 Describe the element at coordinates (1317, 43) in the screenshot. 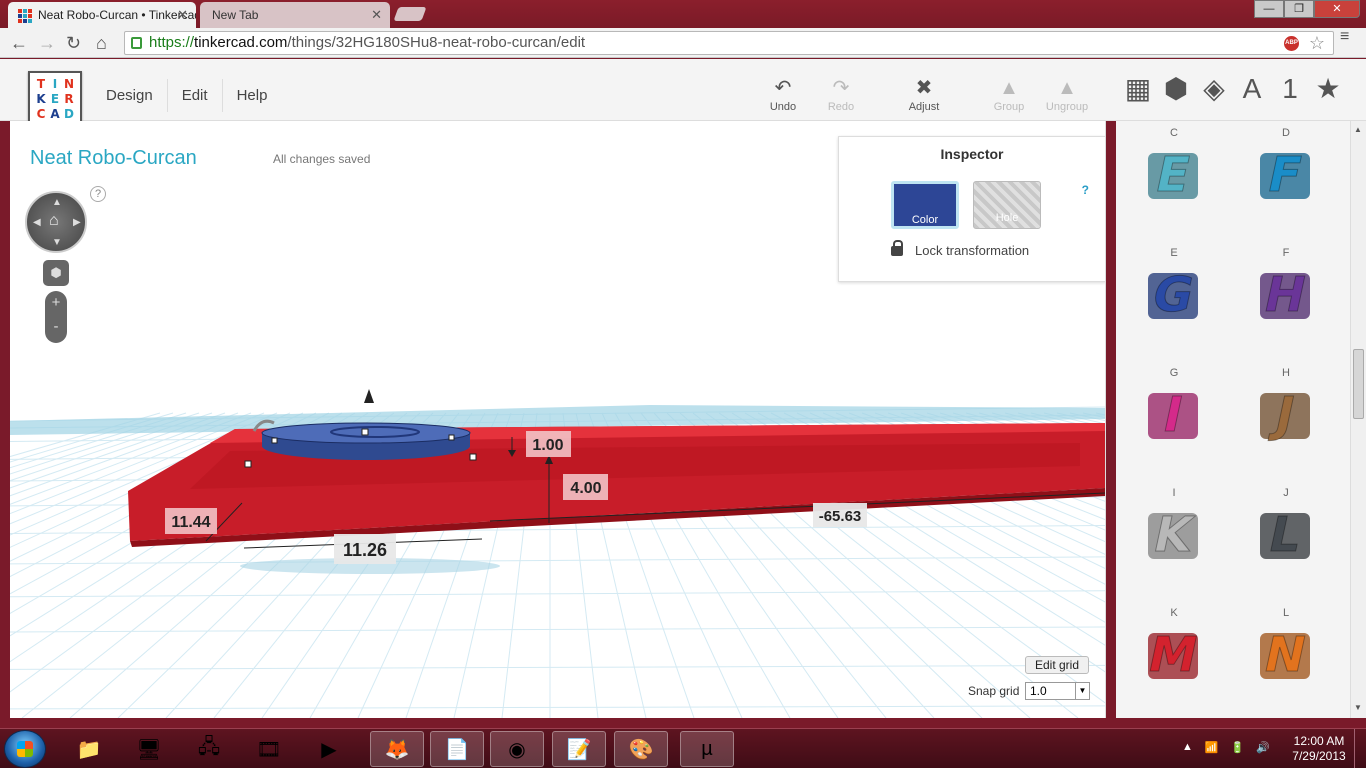

I see `bookmark-star-icon: ☆` at that location.